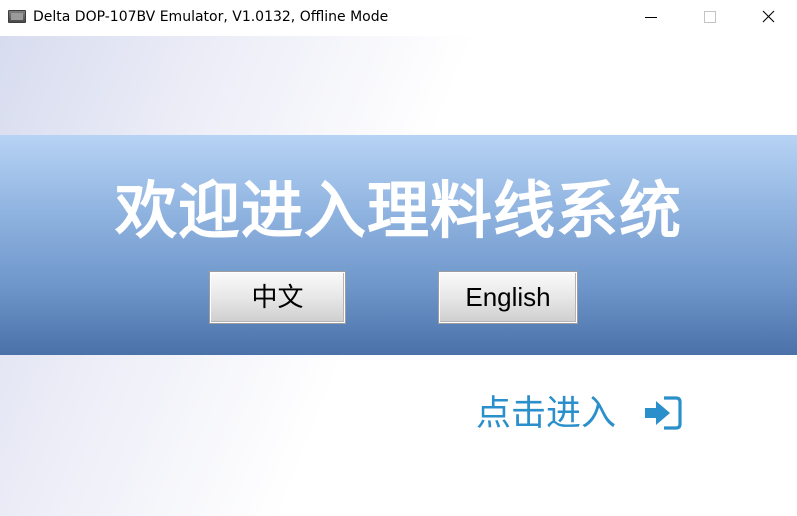 The width and height of the screenshot is (797, 516). Describe the element at coordinates (398, 210) in the screenshot. I see `banner-title: 欢迎进入理料线系统` at that location.